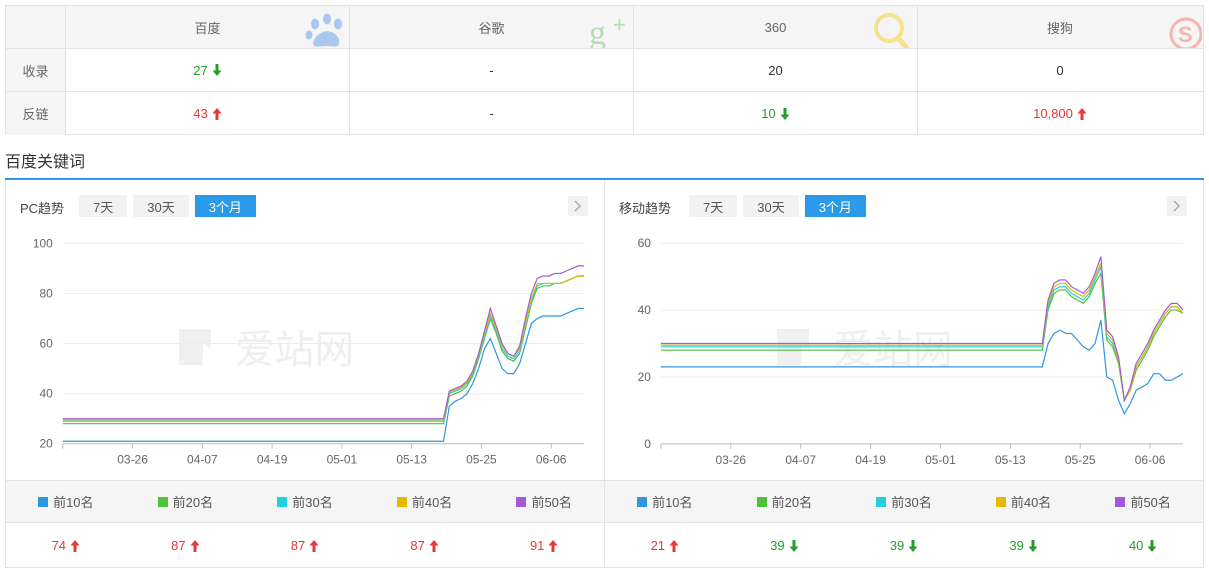 This screenshot has height=576, width=1209. What do you see at coordinates (645, 208) in the screenshot?
I see `panel-title: 移动趋势` at bounding box center [645, 208].